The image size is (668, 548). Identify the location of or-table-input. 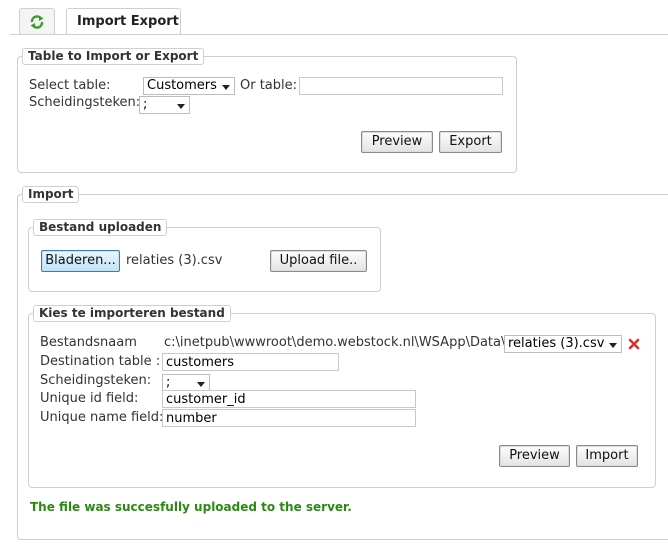
(401, 86).